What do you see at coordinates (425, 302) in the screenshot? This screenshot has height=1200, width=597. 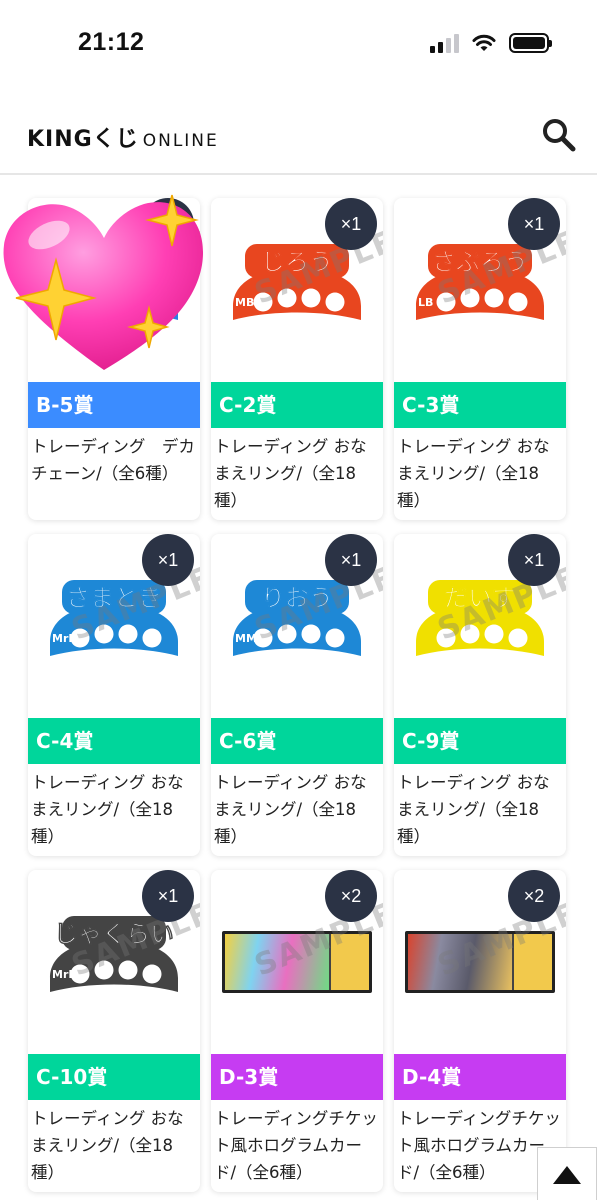 I see `ring-tag-text: LB` at bounding box center [425, 302].